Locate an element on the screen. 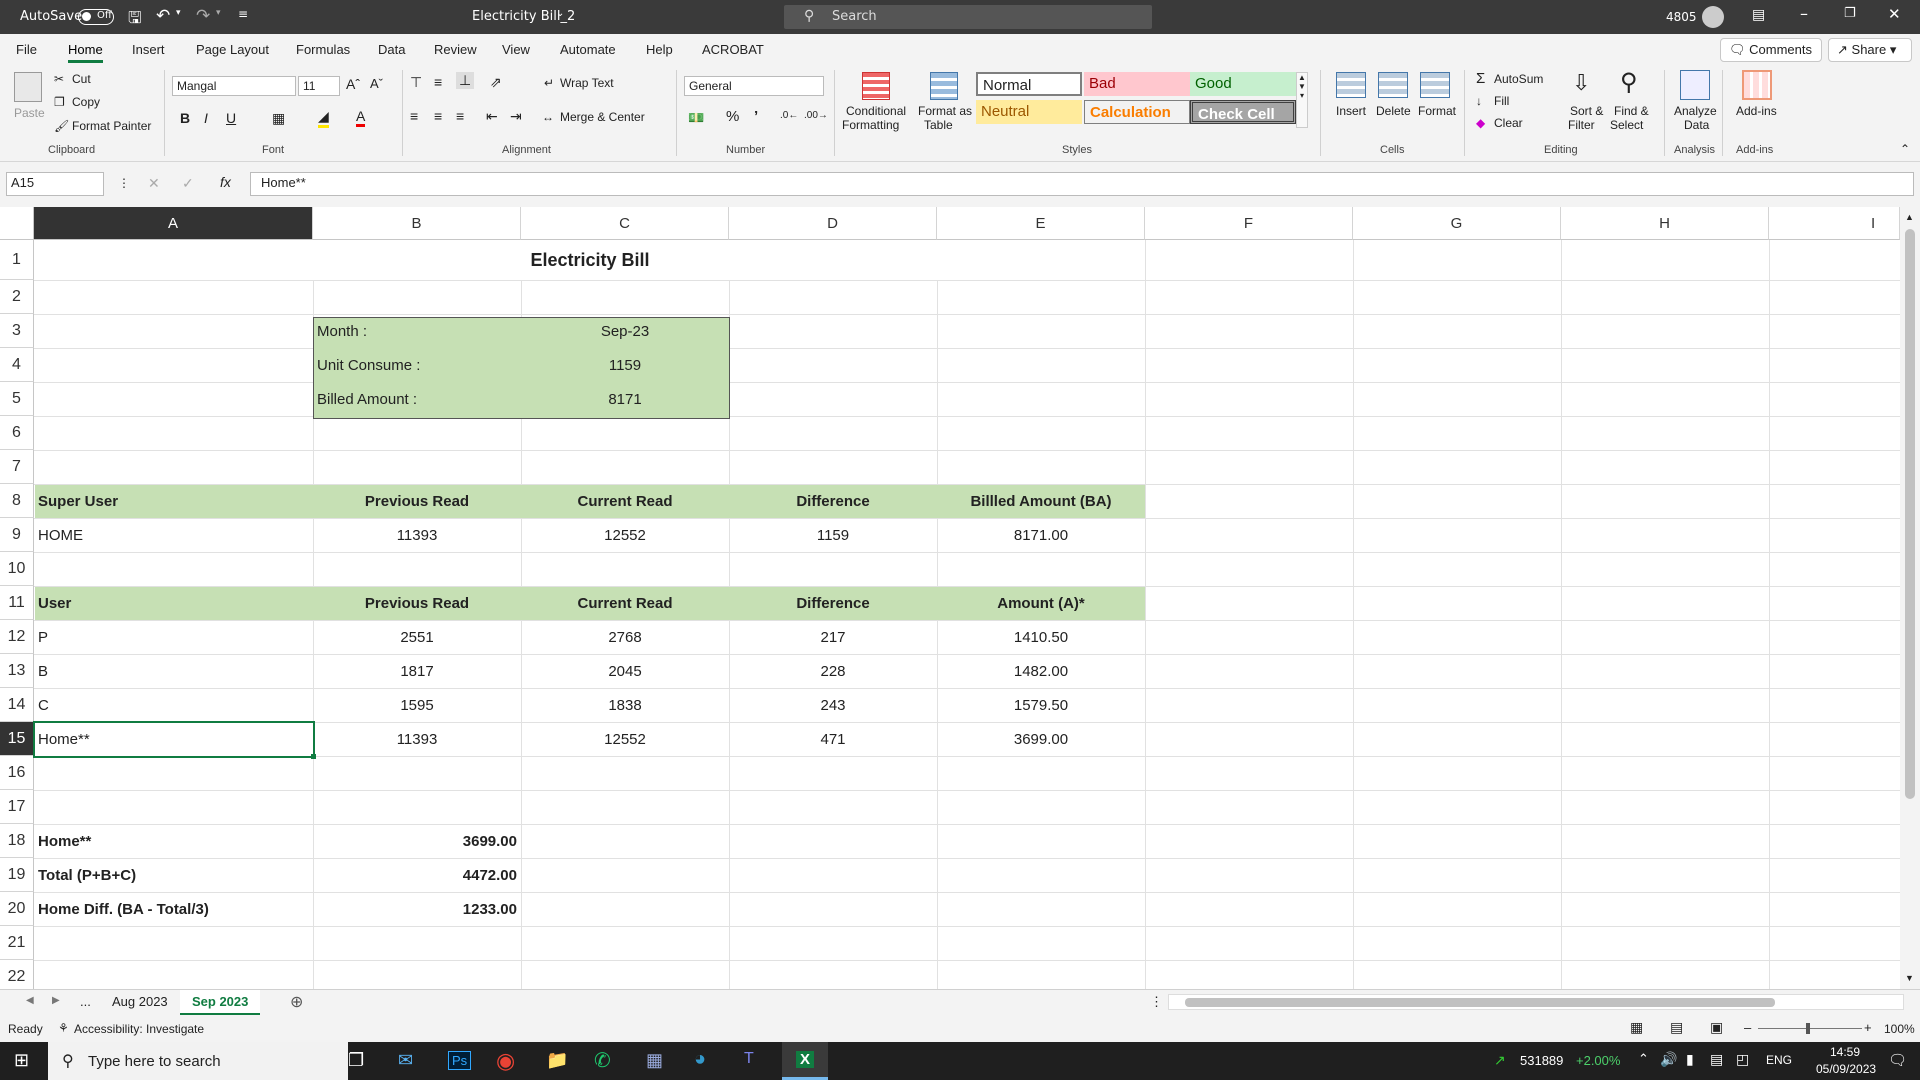 Image resolution: width=1920 pixels, height=1080 pixels. volume-icon: 🔊 is located at coordinates (1668, 1059).